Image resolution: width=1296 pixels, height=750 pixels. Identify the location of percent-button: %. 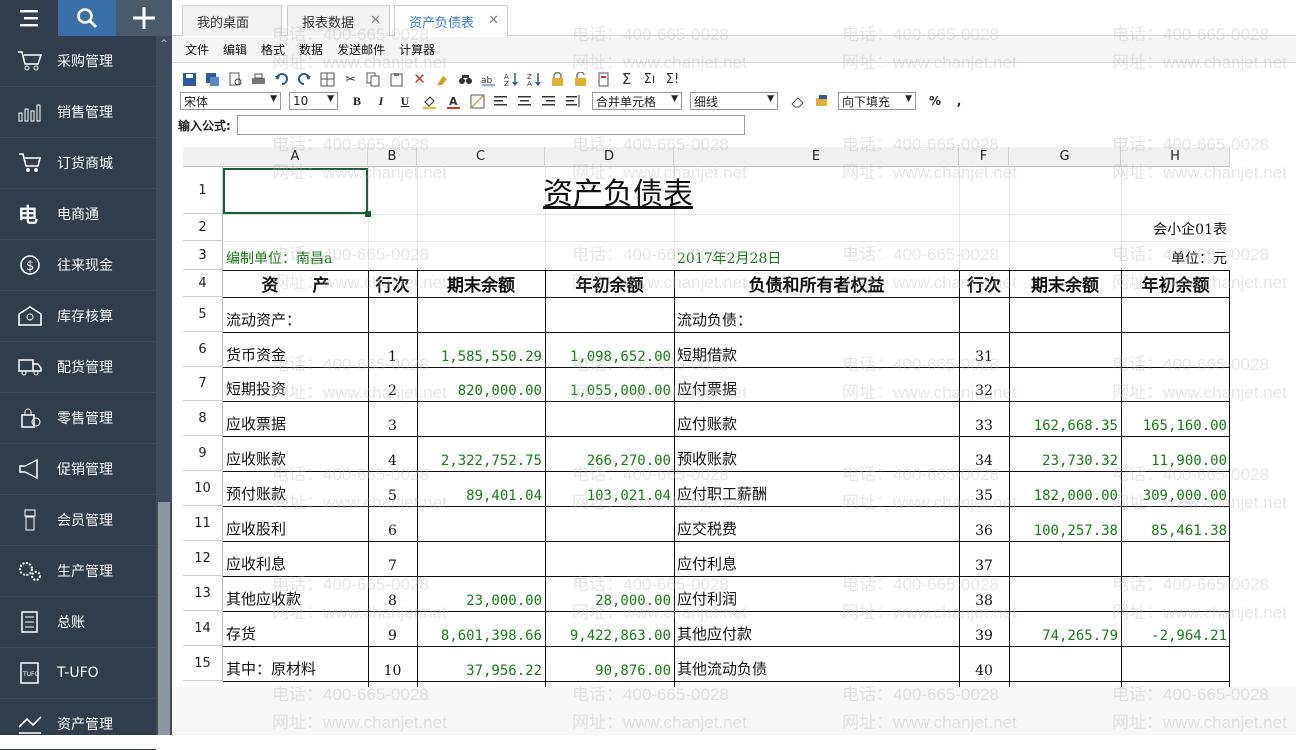
(935, 101).